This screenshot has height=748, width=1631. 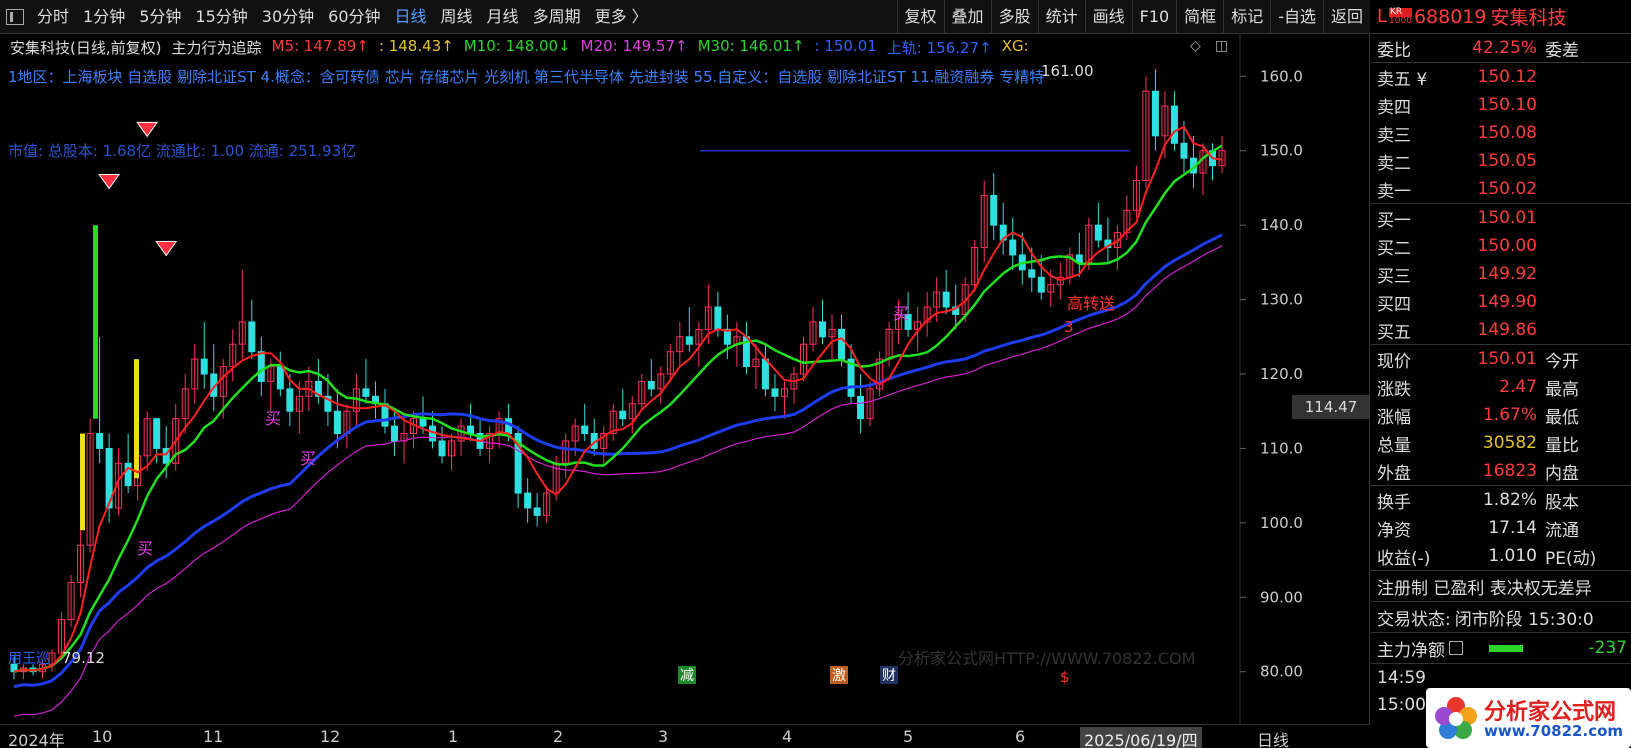 What do you see at coordinates (1020, 736) in the screenshot?
I see `x-tick: 6` at bounding box center [1020, 736].